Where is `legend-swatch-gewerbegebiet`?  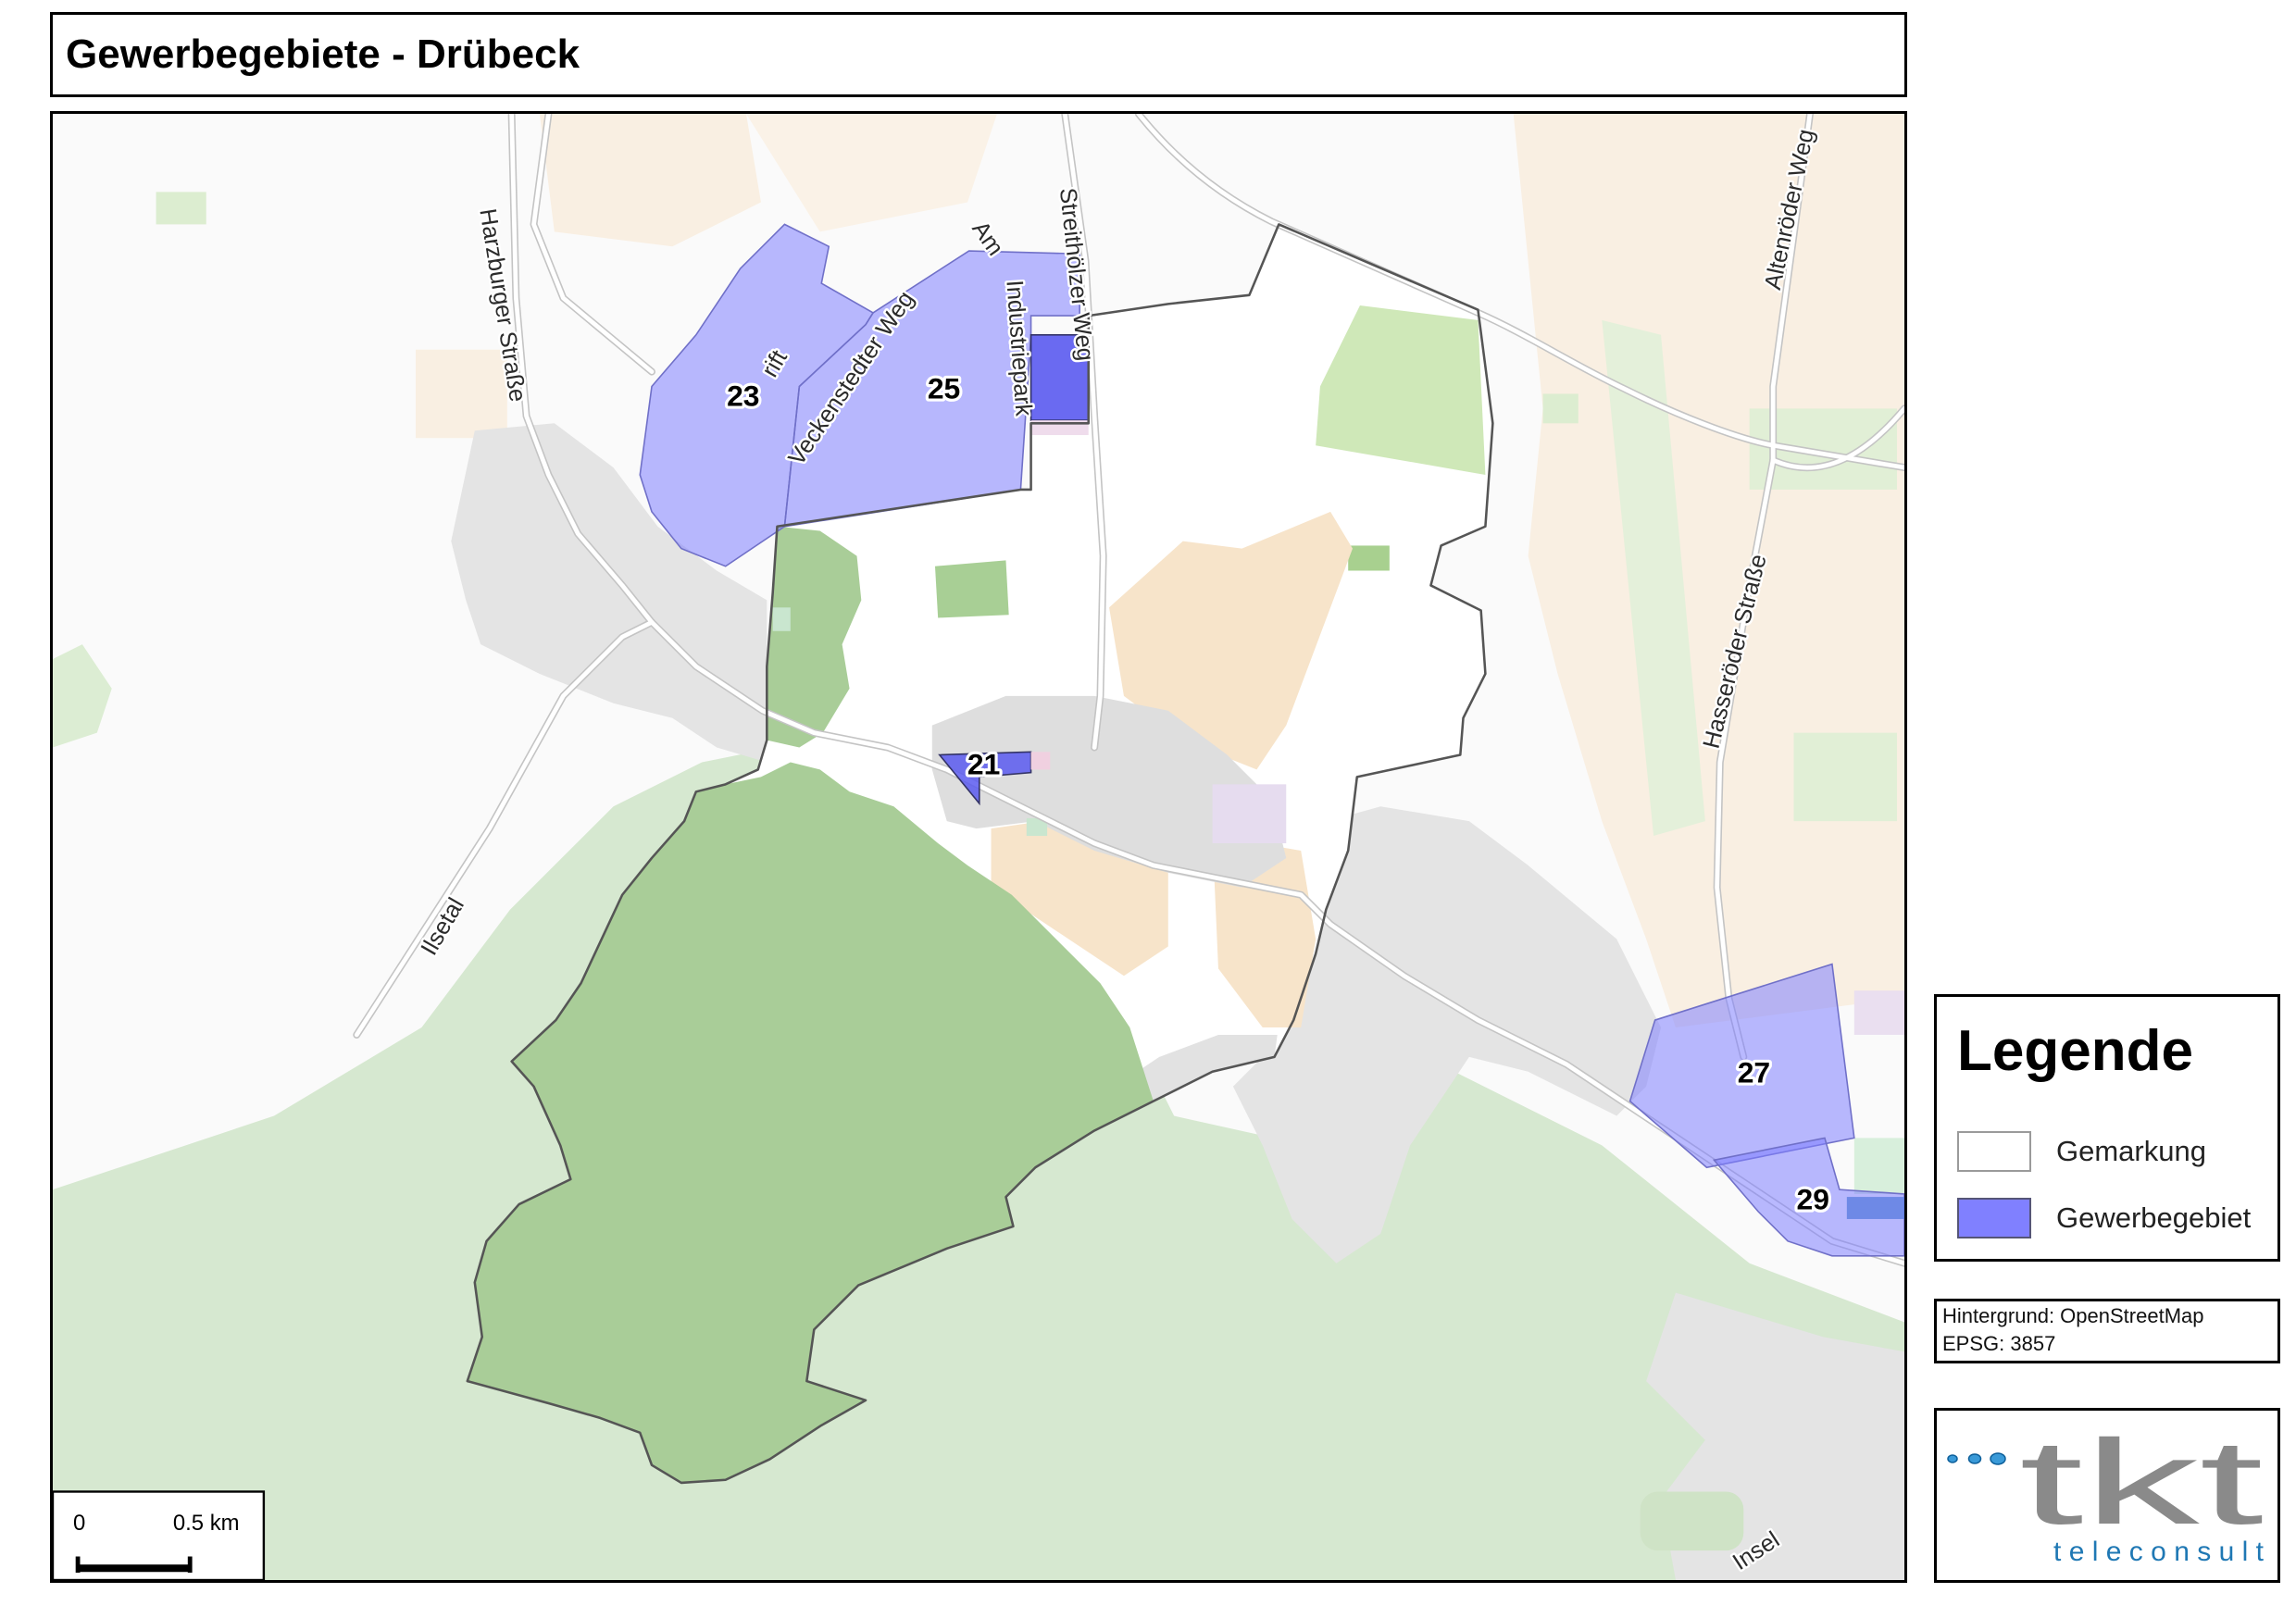 legend-swatch-gewerbegebiet is located at coordinates (1994, 1218).